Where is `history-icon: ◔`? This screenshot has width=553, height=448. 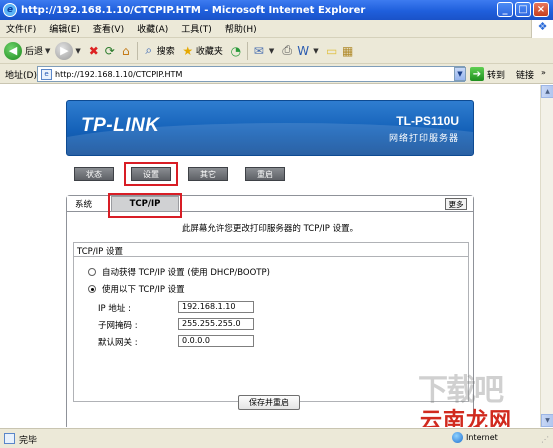
history-icon: ◔ is located at coordinates (236, 51).